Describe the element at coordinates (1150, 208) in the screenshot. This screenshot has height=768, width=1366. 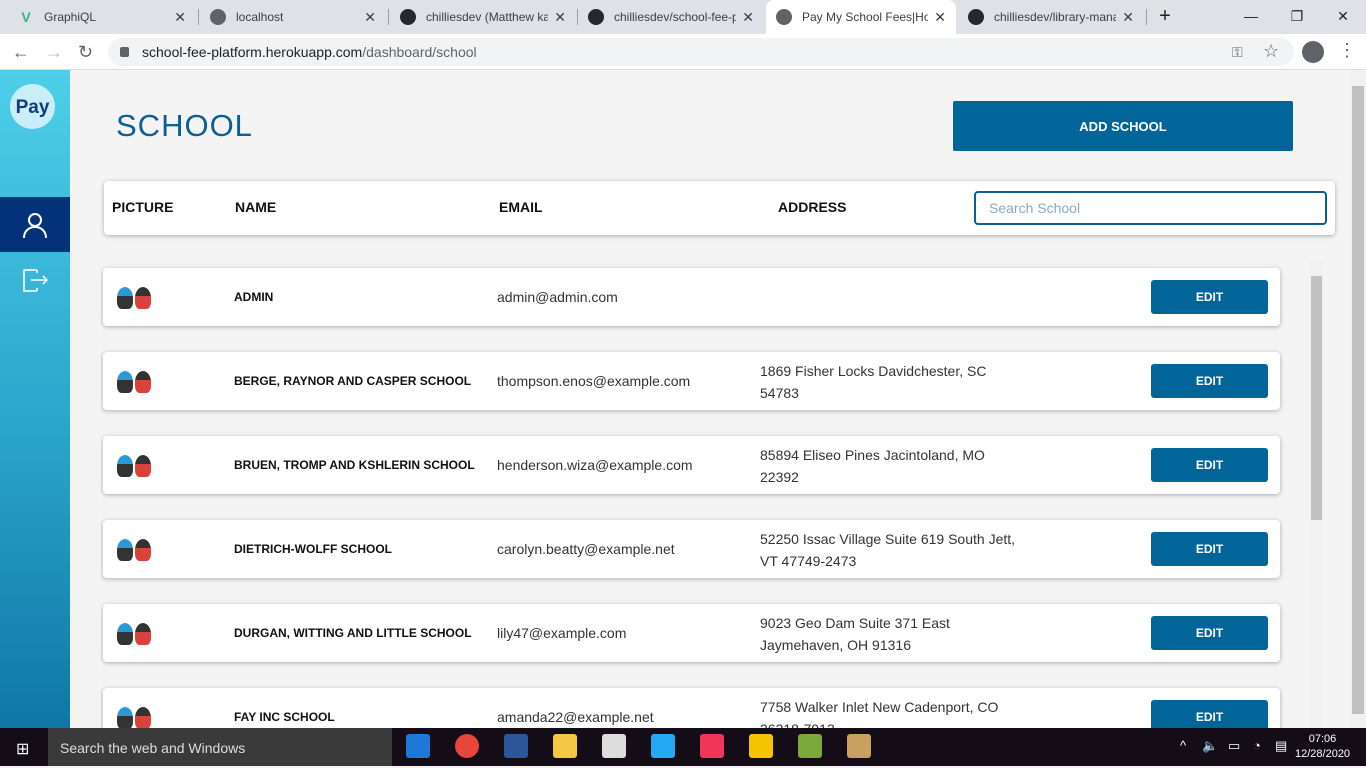
I see `search-school-input` at that location.